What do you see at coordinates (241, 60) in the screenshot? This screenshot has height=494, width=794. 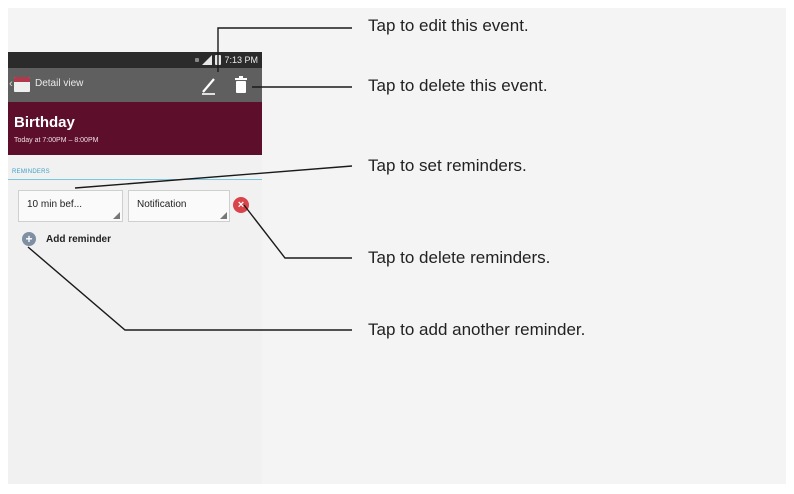 I see `status-time: 7:13 PM` at bounding box center [241, 60].